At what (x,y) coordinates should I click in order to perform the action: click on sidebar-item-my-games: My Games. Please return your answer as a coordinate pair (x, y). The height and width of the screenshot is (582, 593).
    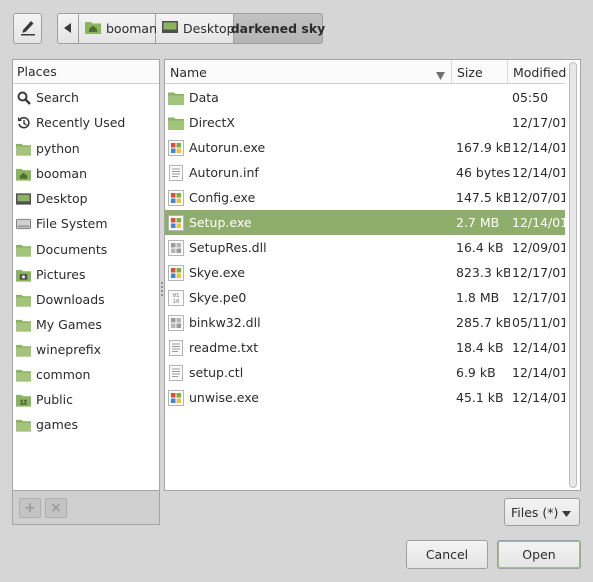
    Looking at the image, I should click on (86, 324).